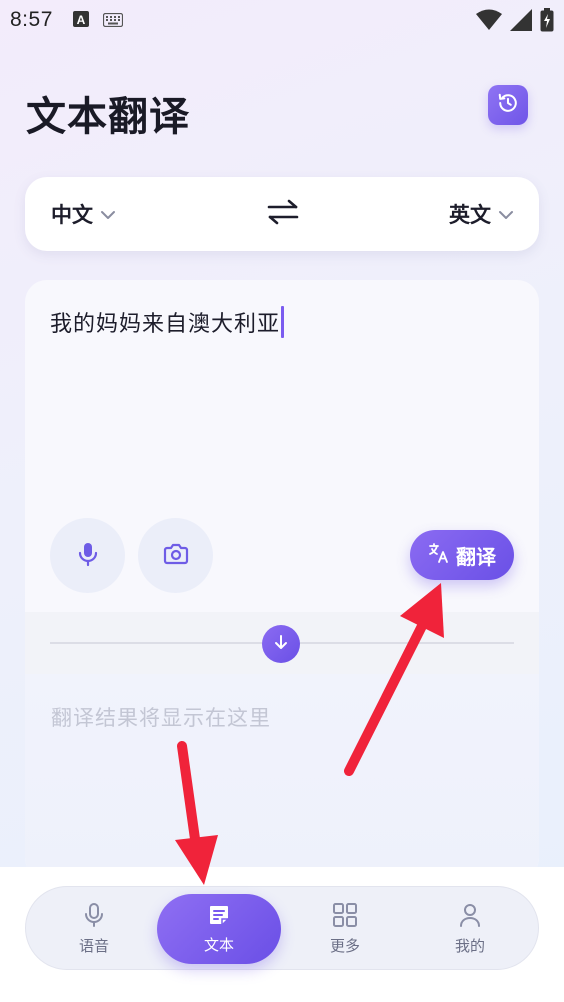 The height and width of the screenshot is (1002, 564). What do you see at coordinates (72, 215) in the screenshot?
I see `source-language-label: 中文` at bounding box center [72, 215].